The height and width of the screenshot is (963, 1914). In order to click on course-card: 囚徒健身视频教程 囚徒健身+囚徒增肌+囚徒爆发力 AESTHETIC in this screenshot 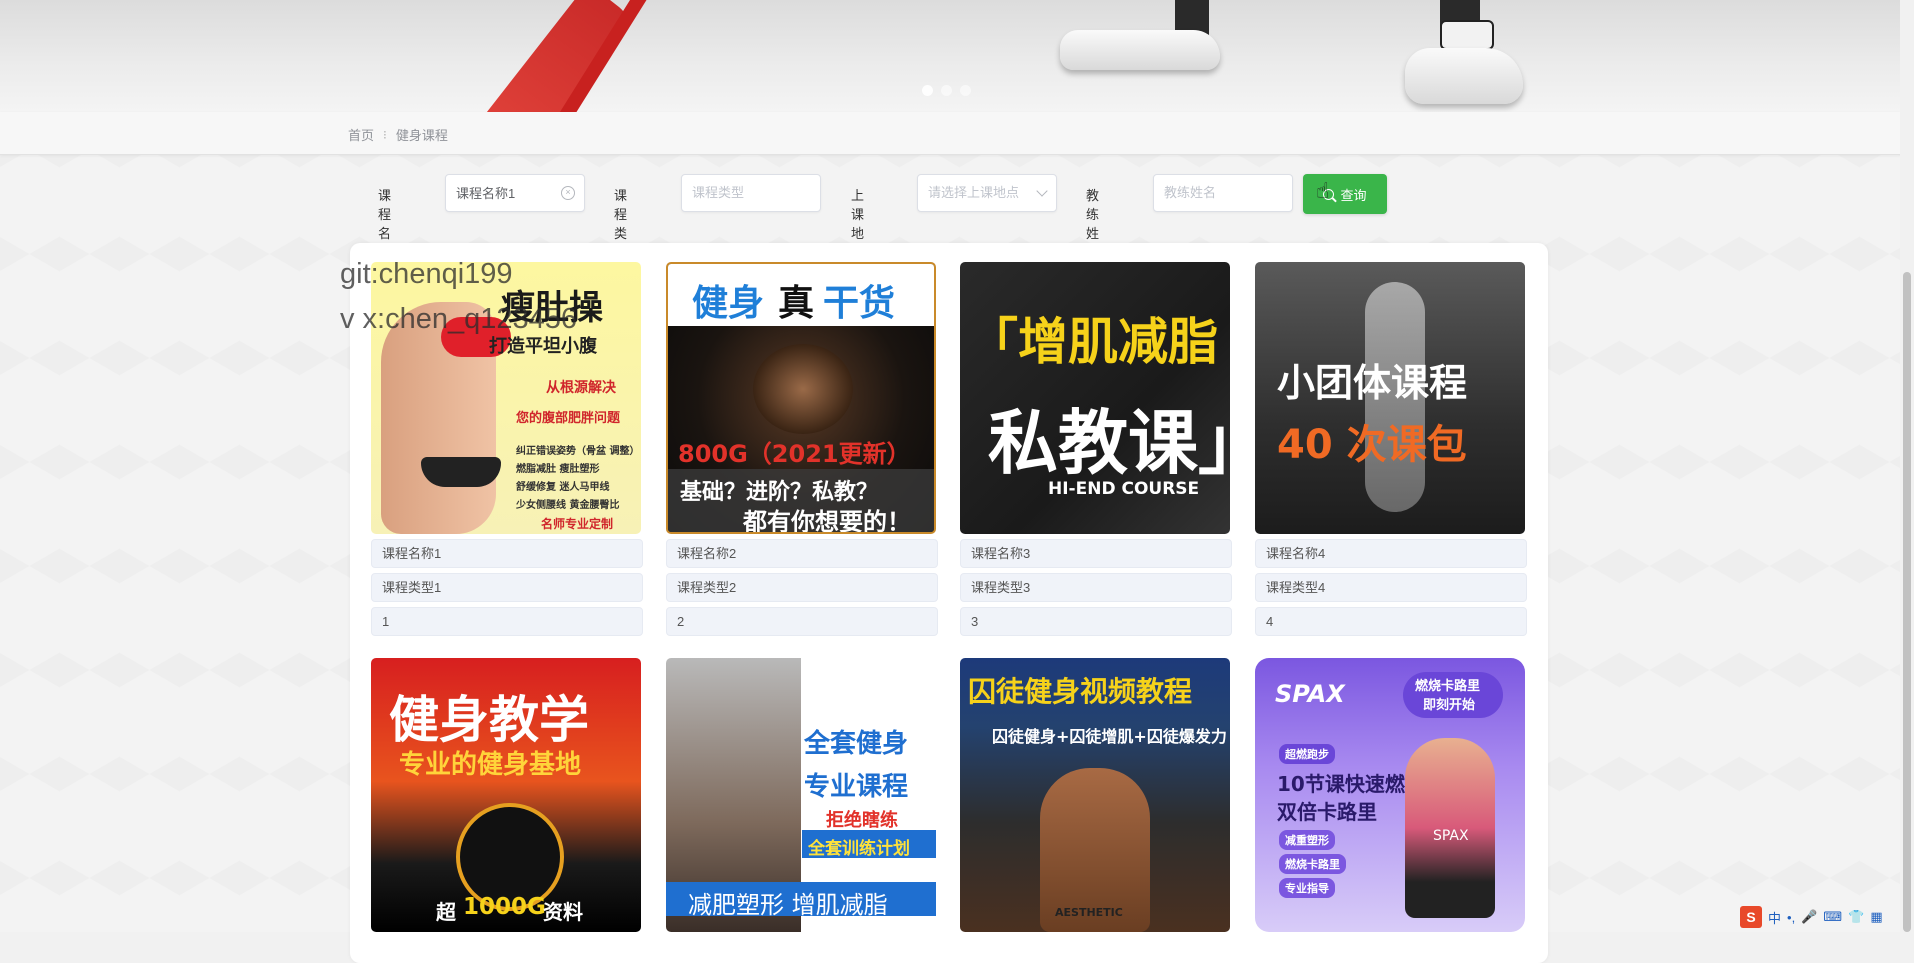, I will do `click(1096, 795)`.